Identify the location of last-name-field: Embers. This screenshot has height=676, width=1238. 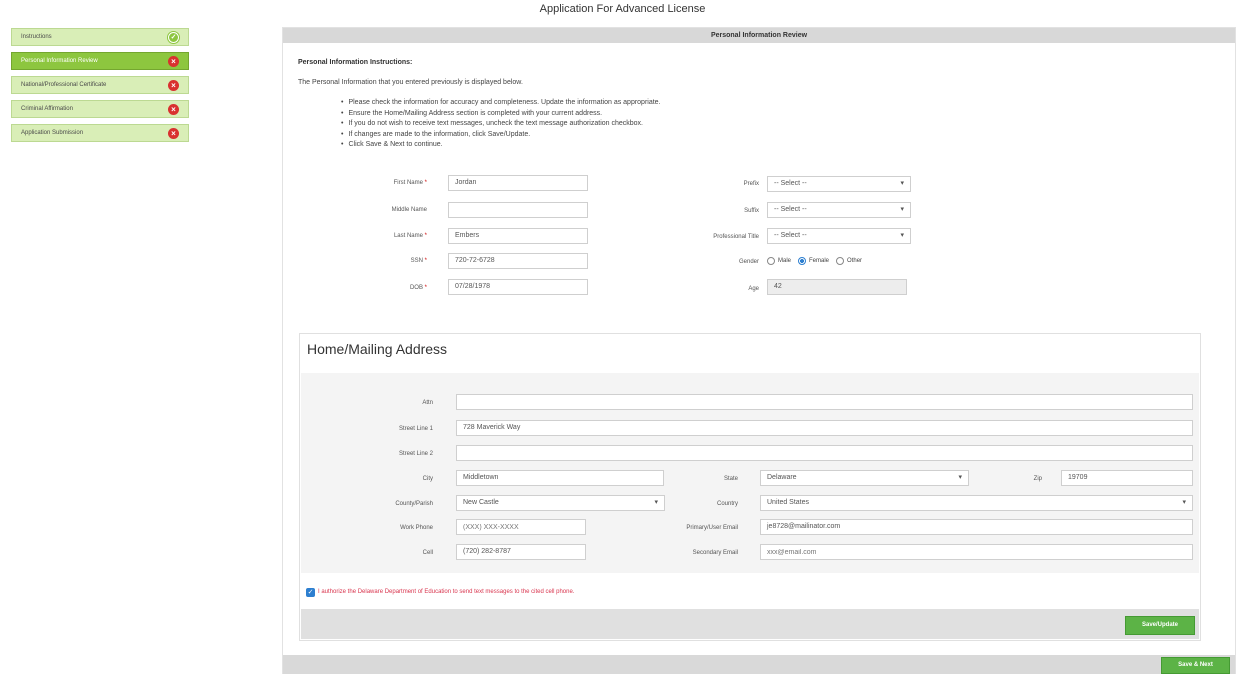
(518, 236).